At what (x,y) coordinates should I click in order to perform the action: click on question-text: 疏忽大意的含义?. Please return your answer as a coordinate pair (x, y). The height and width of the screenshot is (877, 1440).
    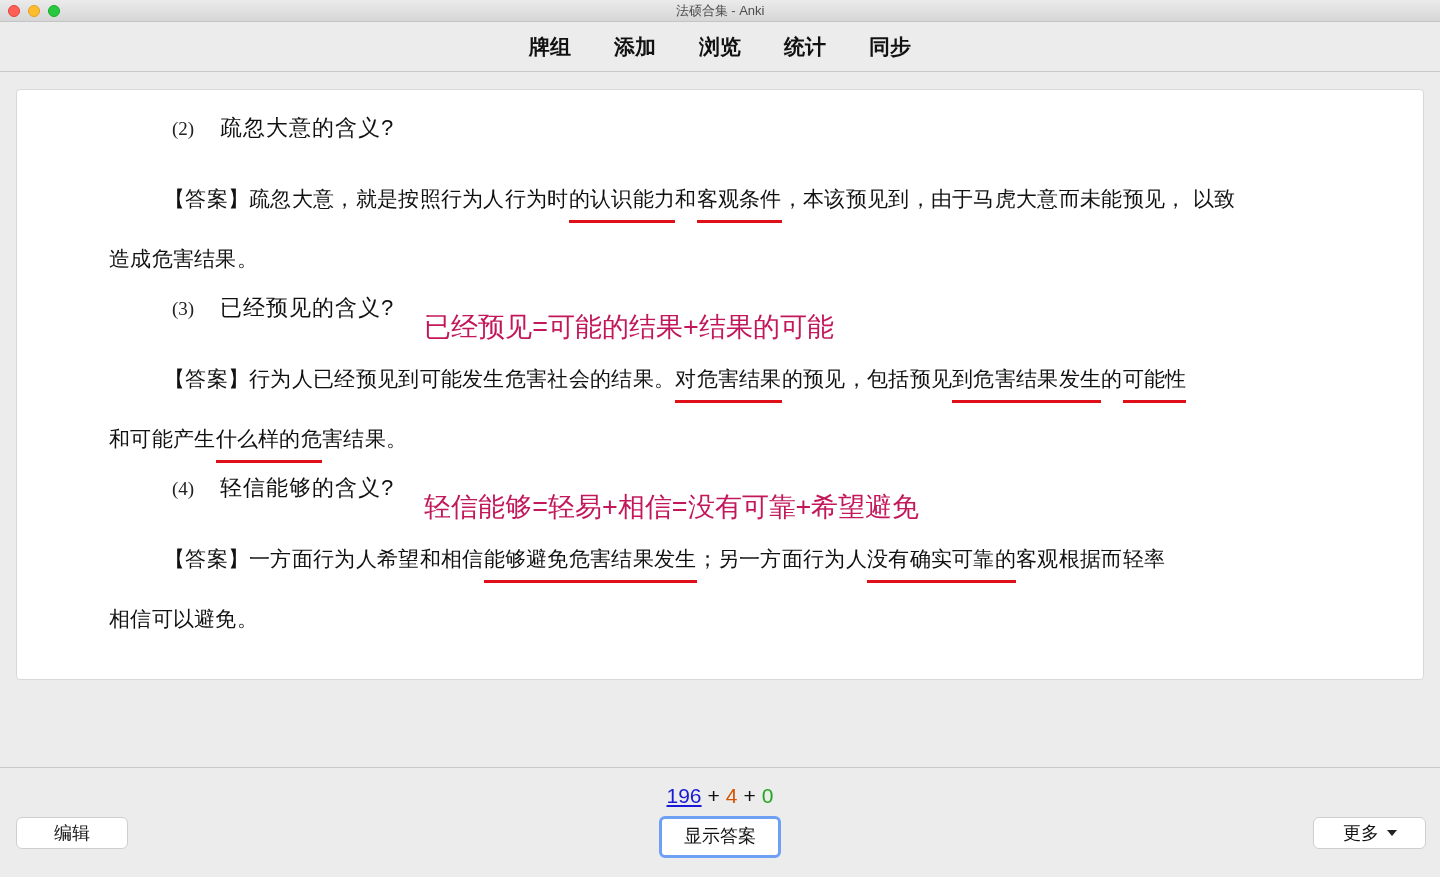
    Looking at the image, I should click on (307, 128).